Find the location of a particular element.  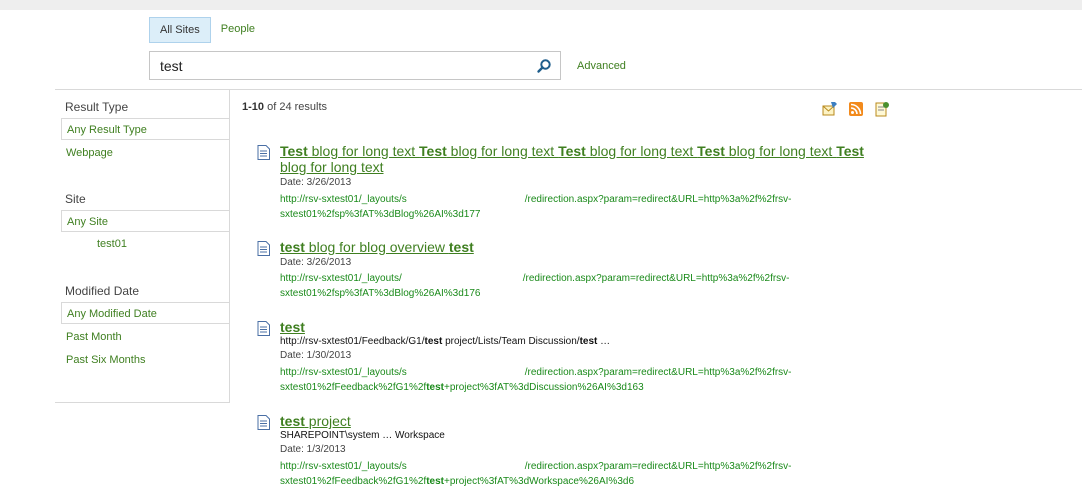

result-count: 1-10 of 24 results is located at coordinates (284, 107).